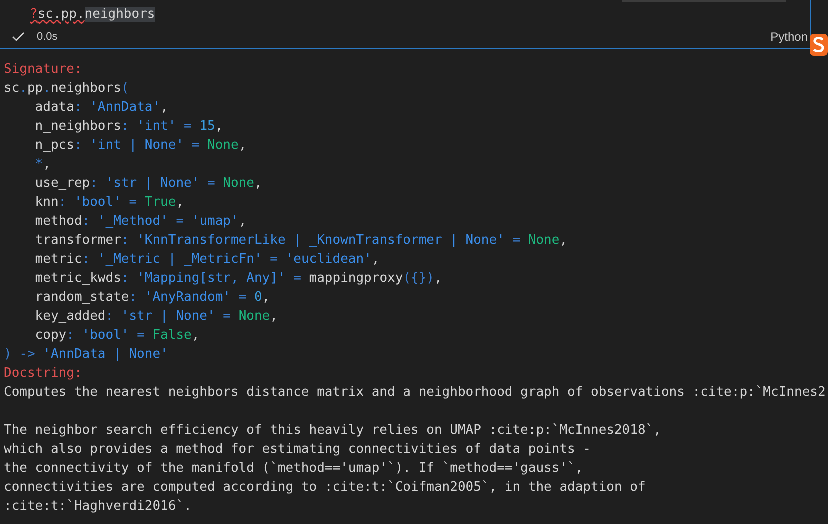 This screenshot has width=828, height=524. Describe the element at coordinates (325, 488) in the screenshot. I see `docstring-line: connectivities are computed according to :cite:t:`Coifman2005`, in the adaption of` at that location.